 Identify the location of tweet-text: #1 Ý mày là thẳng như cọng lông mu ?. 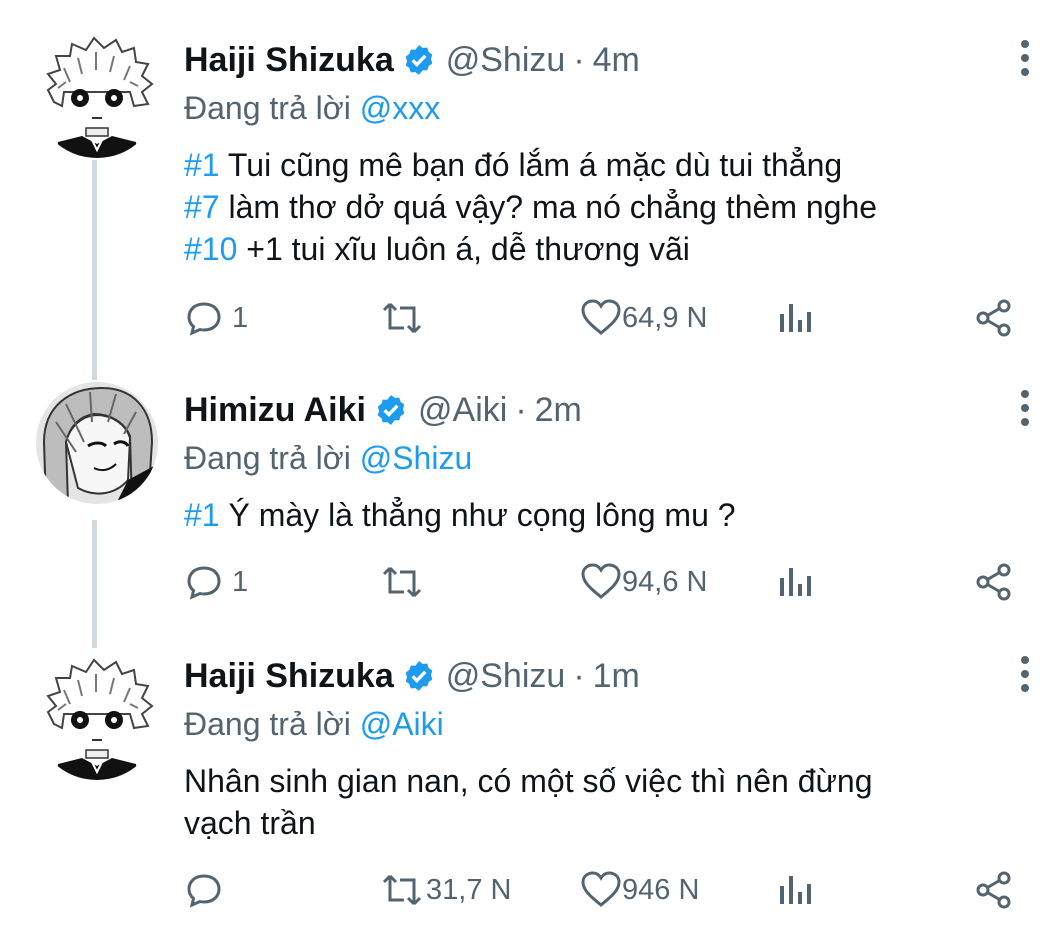
(603, 515).